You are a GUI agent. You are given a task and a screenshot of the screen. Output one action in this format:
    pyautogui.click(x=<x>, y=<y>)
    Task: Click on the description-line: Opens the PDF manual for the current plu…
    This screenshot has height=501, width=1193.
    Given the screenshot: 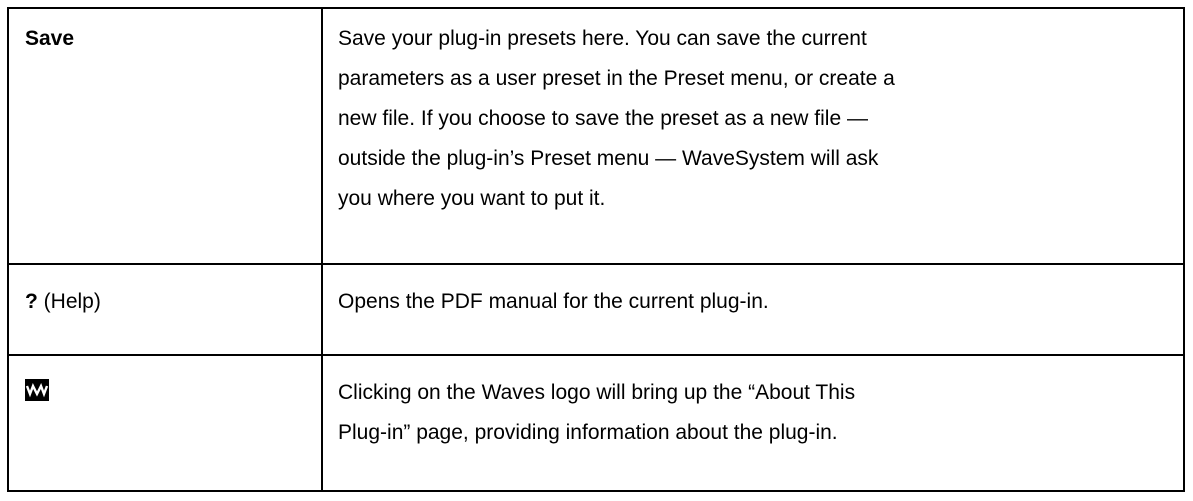 What is the action you would take?
    pyautogui.click(x=553, y=301)
    